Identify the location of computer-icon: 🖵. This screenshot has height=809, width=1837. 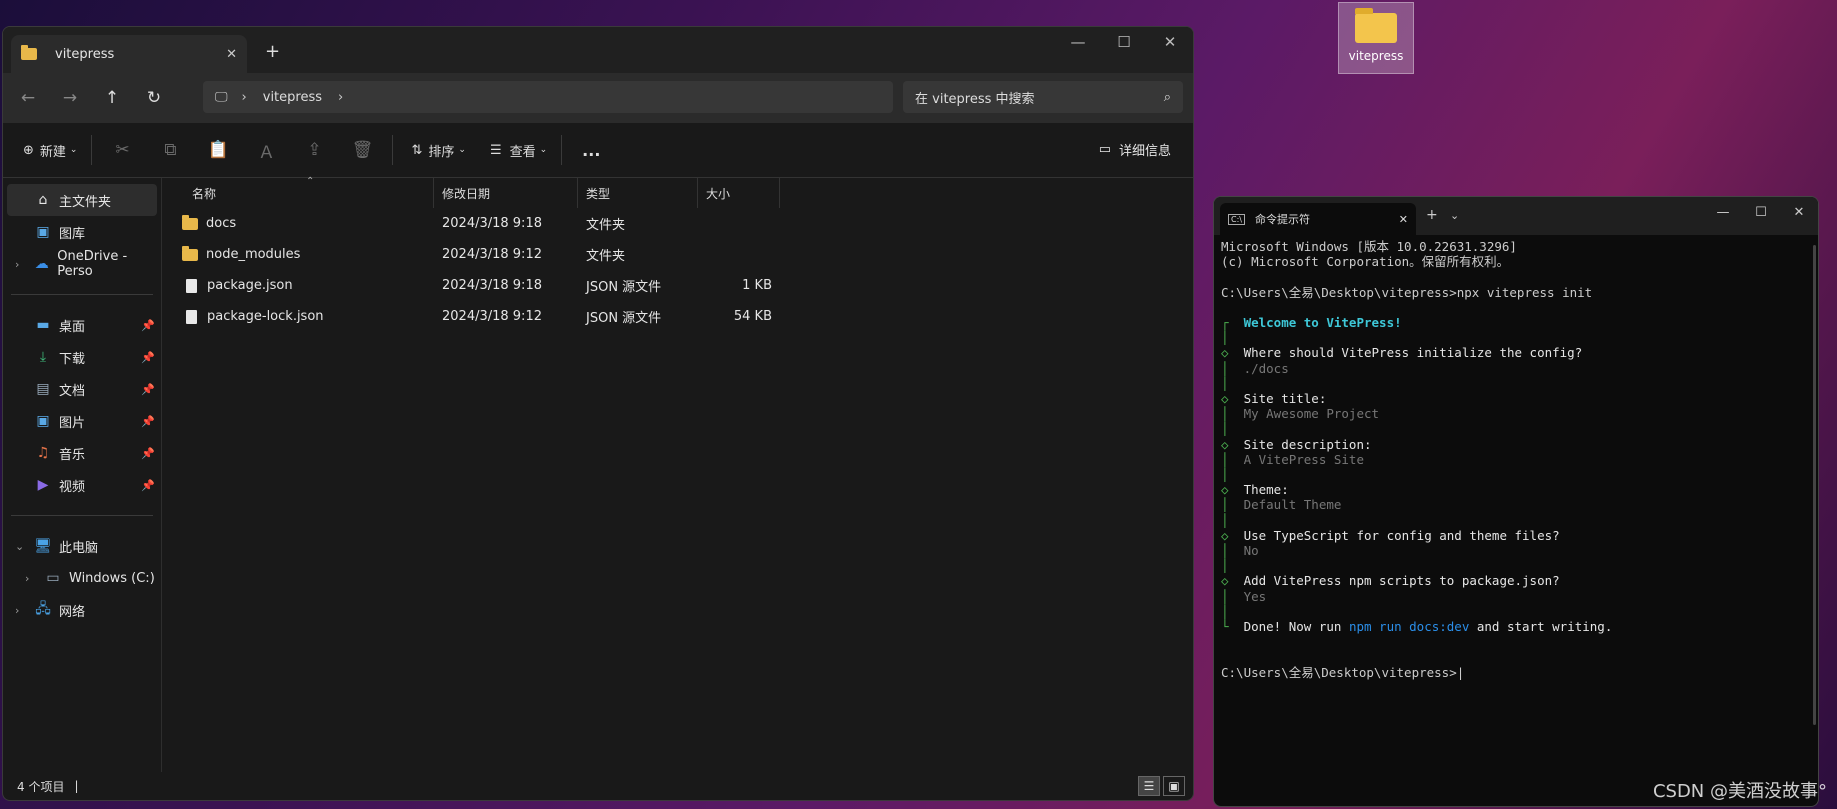
(221, 97).